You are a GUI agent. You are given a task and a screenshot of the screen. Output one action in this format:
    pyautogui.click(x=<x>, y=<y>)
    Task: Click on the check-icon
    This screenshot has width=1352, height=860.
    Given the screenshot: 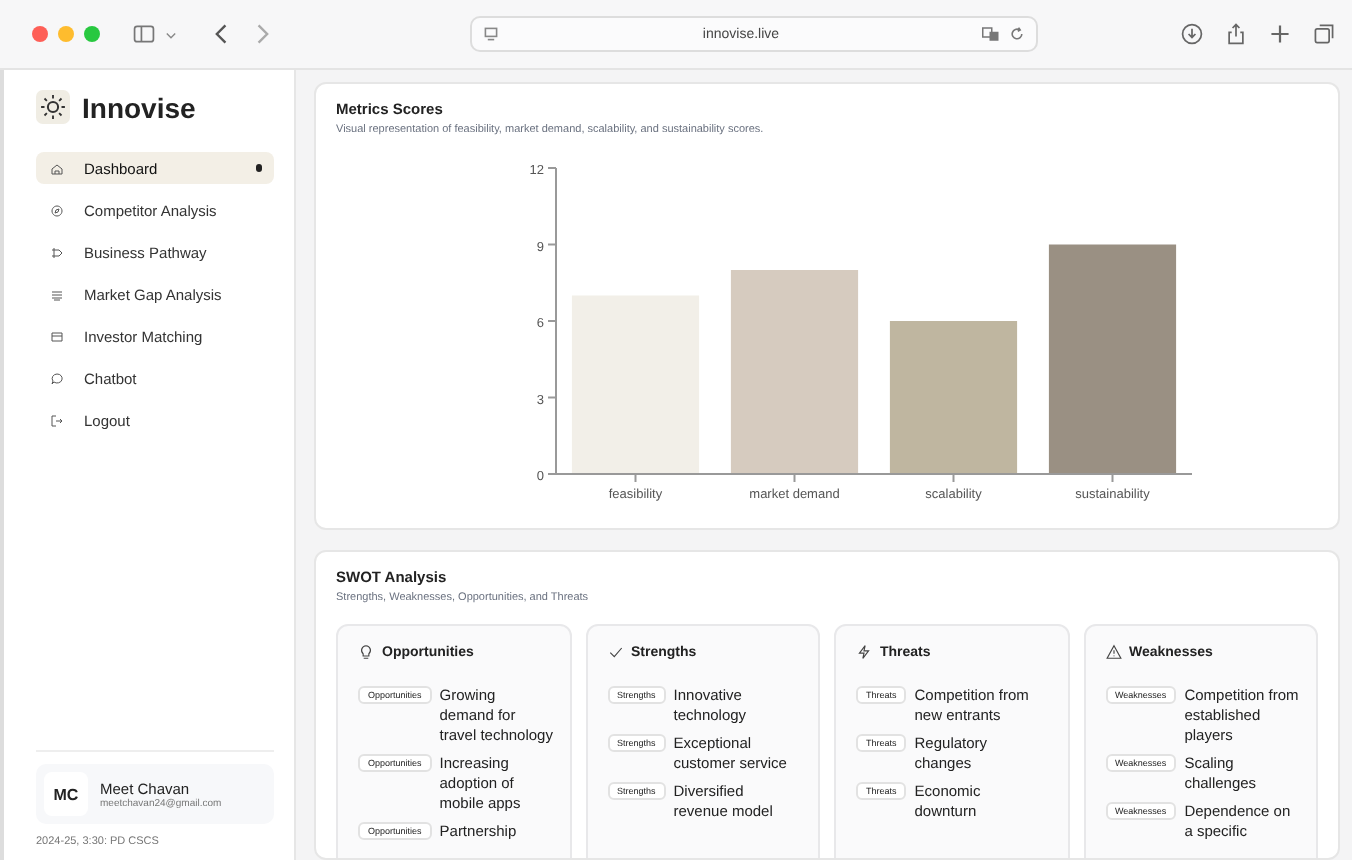 What is the action you would take?
    pyautogui.click(x=615, y=652)
    